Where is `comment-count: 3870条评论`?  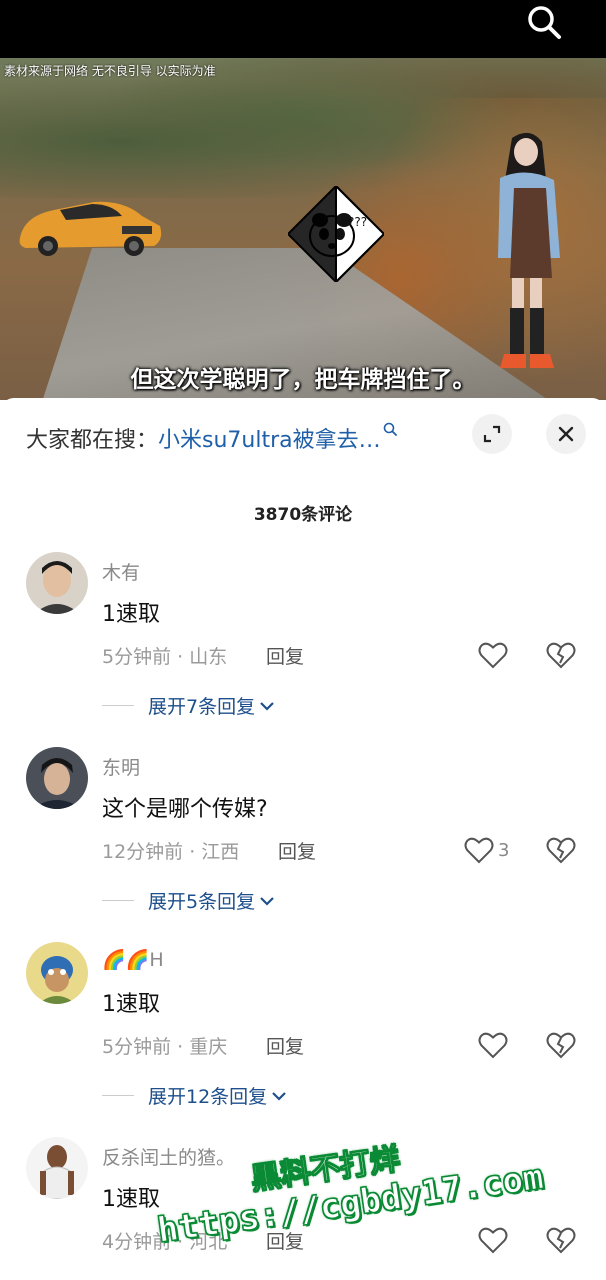 comment-count: 3870条评论 is located at coordinates (303, 515).